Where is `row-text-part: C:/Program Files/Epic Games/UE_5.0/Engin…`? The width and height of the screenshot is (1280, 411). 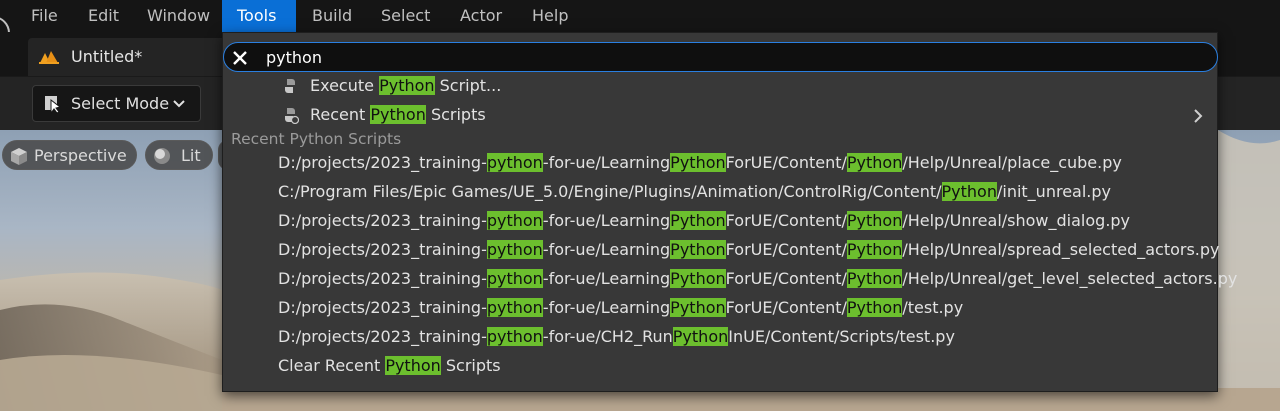 row-text-part: C:/Program Files/Epic Games/UE_5.0/Engin… is located at coordinates (610, 191).